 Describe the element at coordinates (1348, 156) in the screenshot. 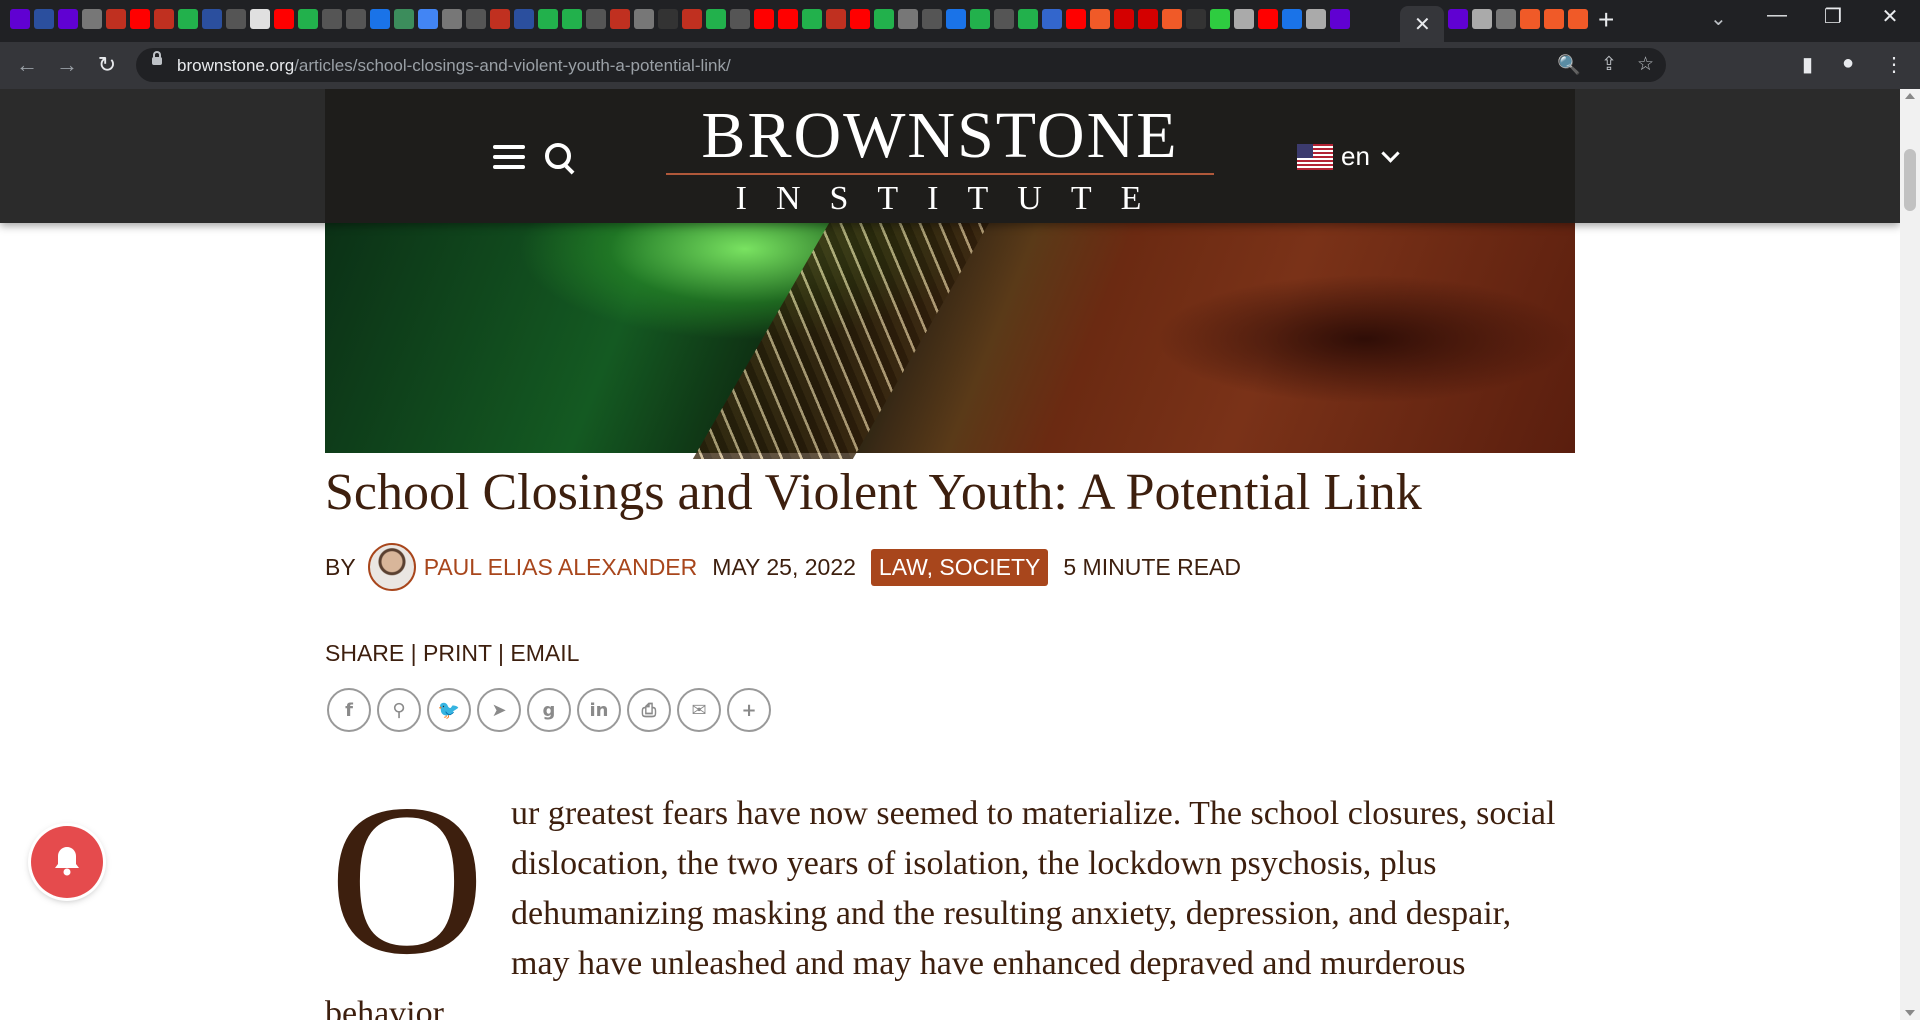

I see `language-selector: en` at that location.